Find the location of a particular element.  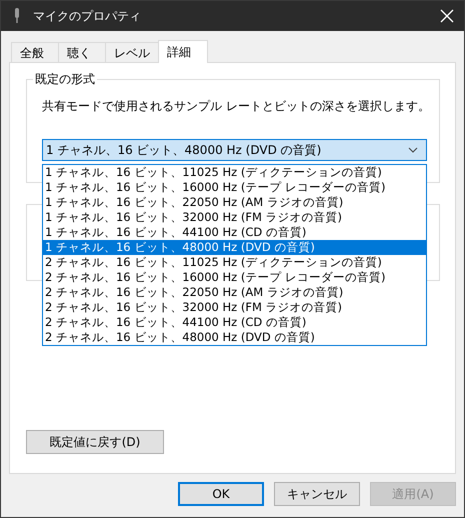

dropdown-option: 2 チャネル、16 ビット、22050 Hz (AM ラジオの音質) is located at coordinates (234, 292).